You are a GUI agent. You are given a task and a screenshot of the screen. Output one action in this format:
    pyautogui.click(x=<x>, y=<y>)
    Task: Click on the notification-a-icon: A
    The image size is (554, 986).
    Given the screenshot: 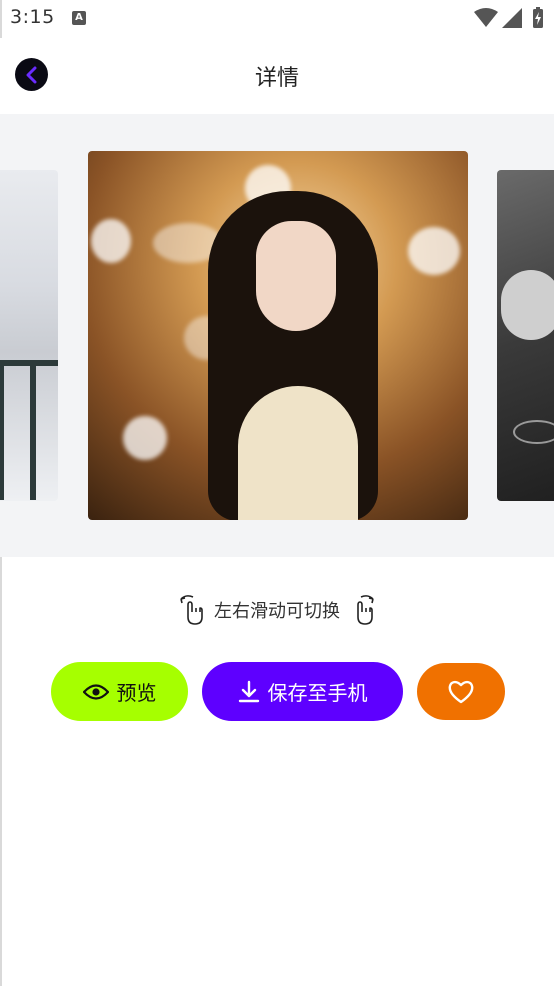 What is the action you would take?
    pyautogui.click(x=79, y=18)
    